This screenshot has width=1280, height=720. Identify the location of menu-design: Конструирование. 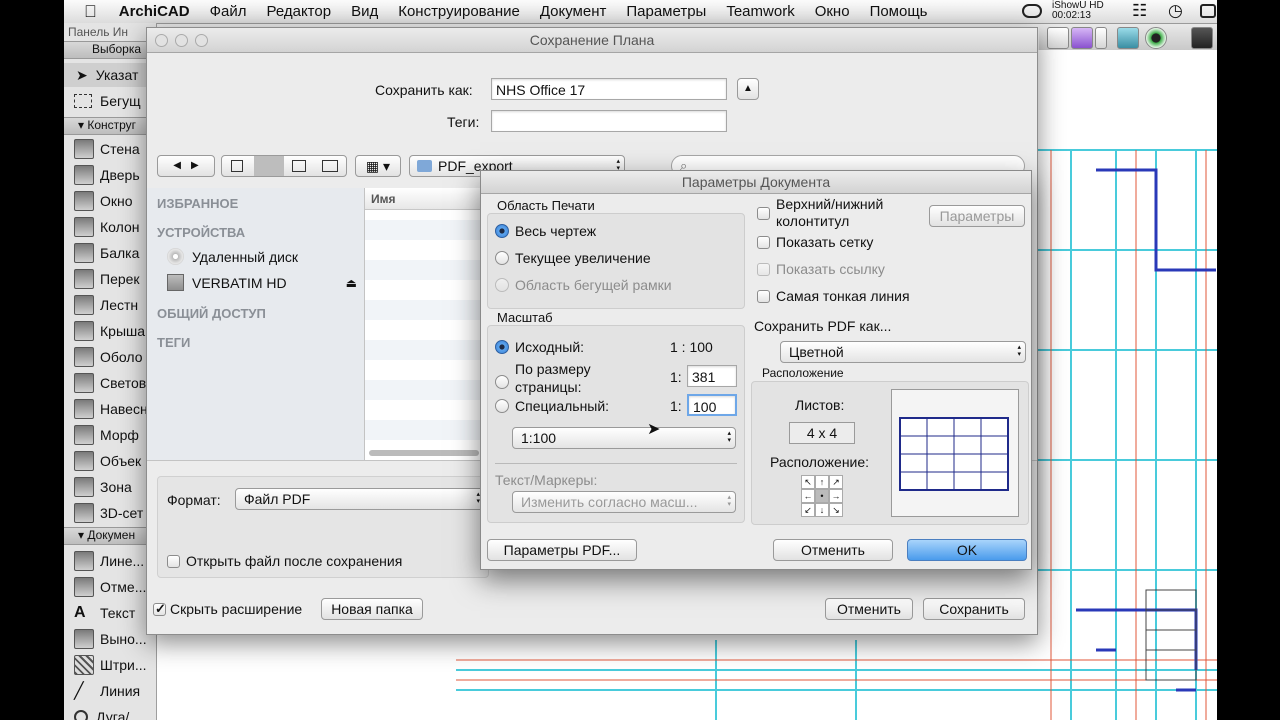
(459, 11).